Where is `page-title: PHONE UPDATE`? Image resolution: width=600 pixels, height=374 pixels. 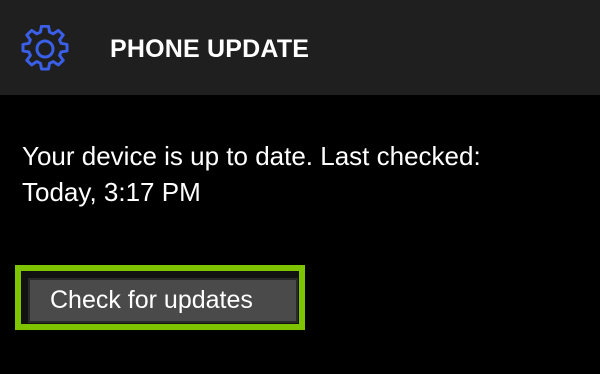
page-title: PHONE UPDATE is located at coordinates (210, 49).